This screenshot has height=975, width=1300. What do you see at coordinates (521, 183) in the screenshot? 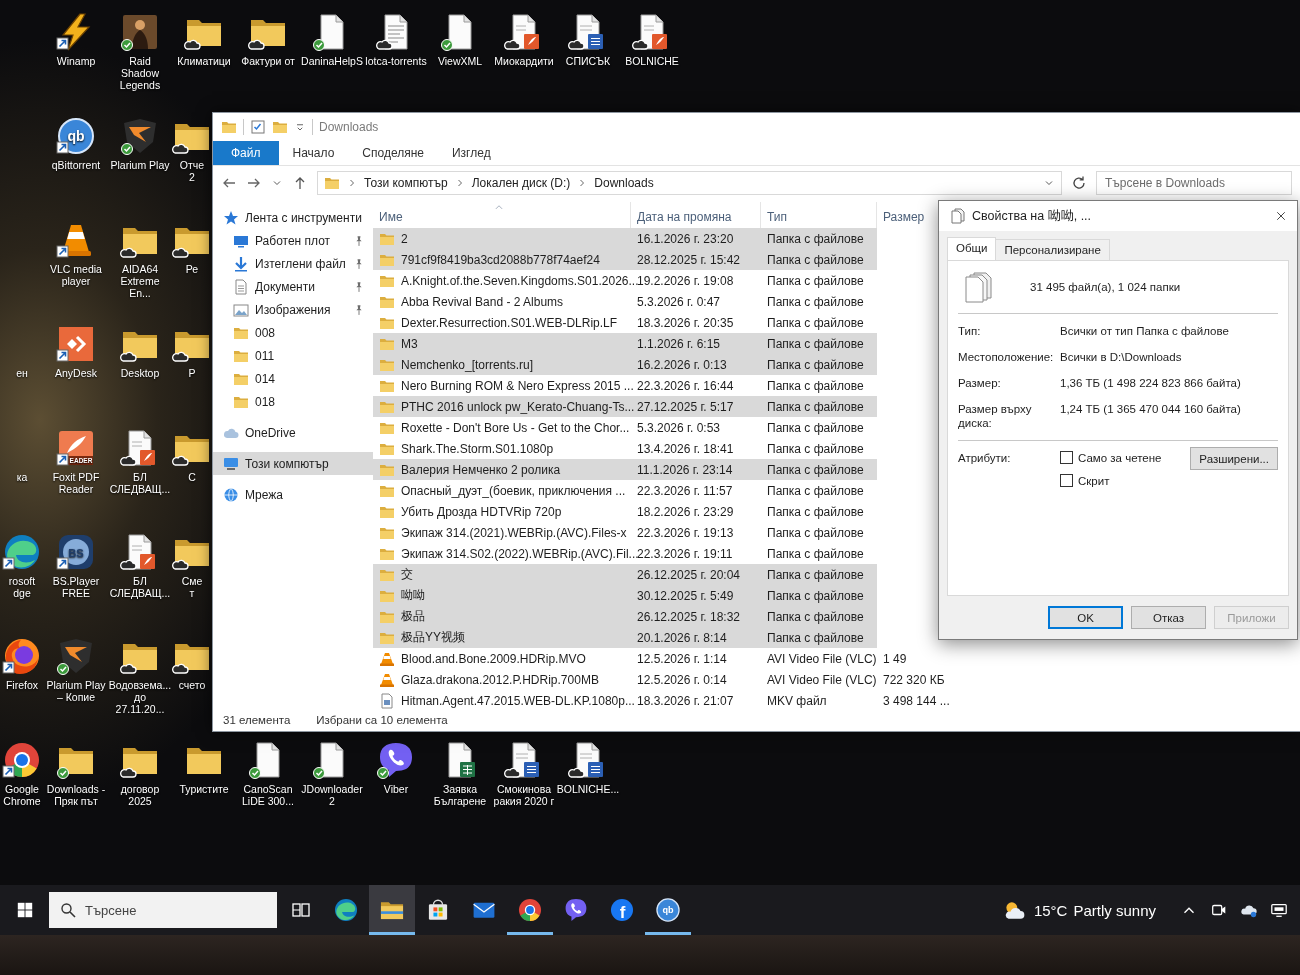
I see `breadcrumb: Локален диск (D:)` at bounding box center [521, 183].